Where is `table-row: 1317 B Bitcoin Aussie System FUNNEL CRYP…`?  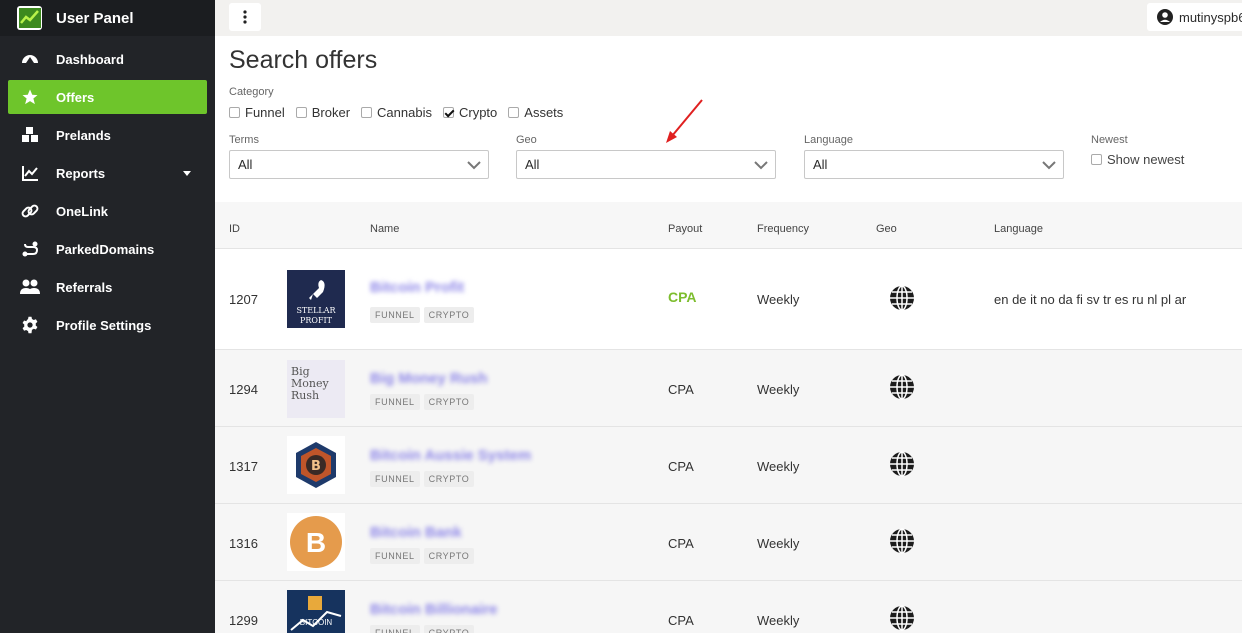 table-row: 1317 B Bitcoin Aussie System FUNNEL CRYP… is located at coordinates (728, 465).